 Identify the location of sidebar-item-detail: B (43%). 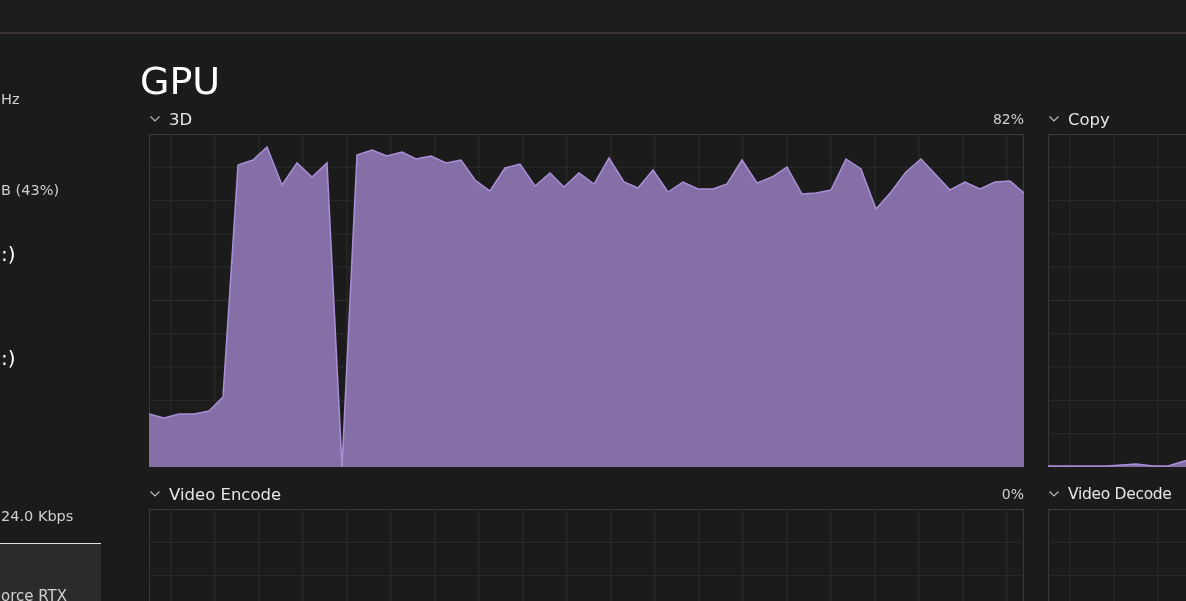
(30, 190).